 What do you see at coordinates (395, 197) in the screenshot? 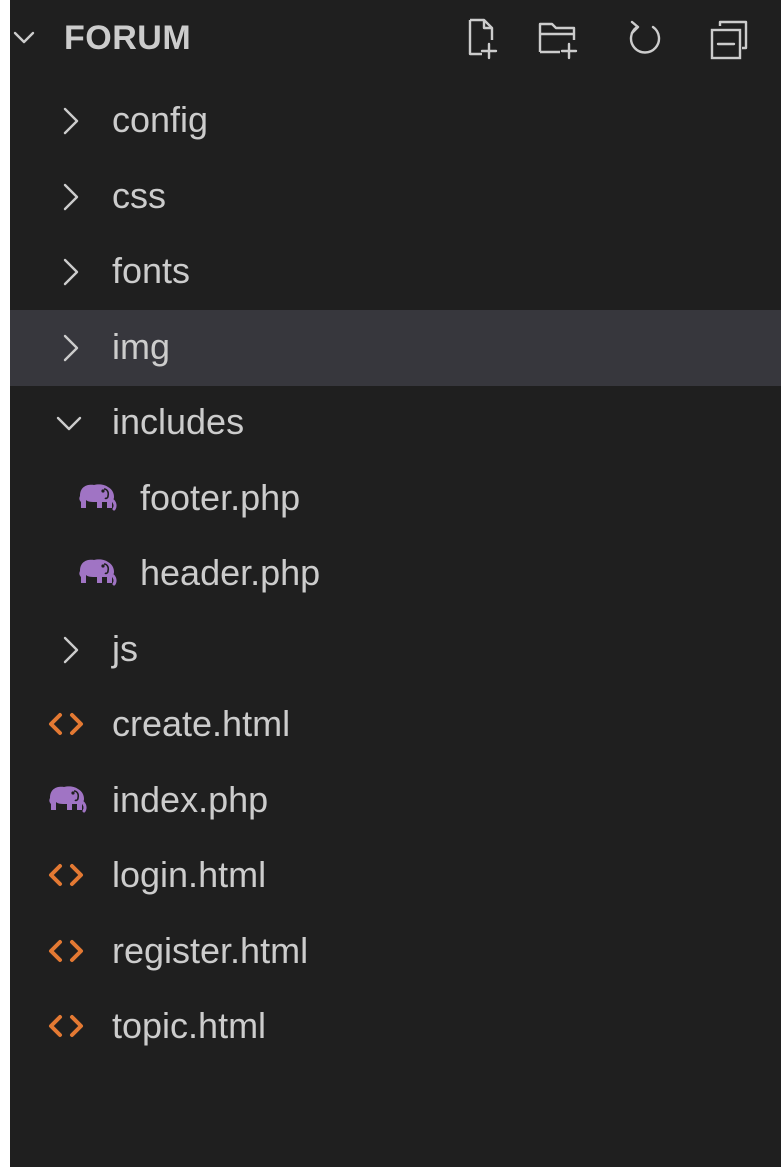
I see `tree-folder-css: css` at bounding box center [395, 197].